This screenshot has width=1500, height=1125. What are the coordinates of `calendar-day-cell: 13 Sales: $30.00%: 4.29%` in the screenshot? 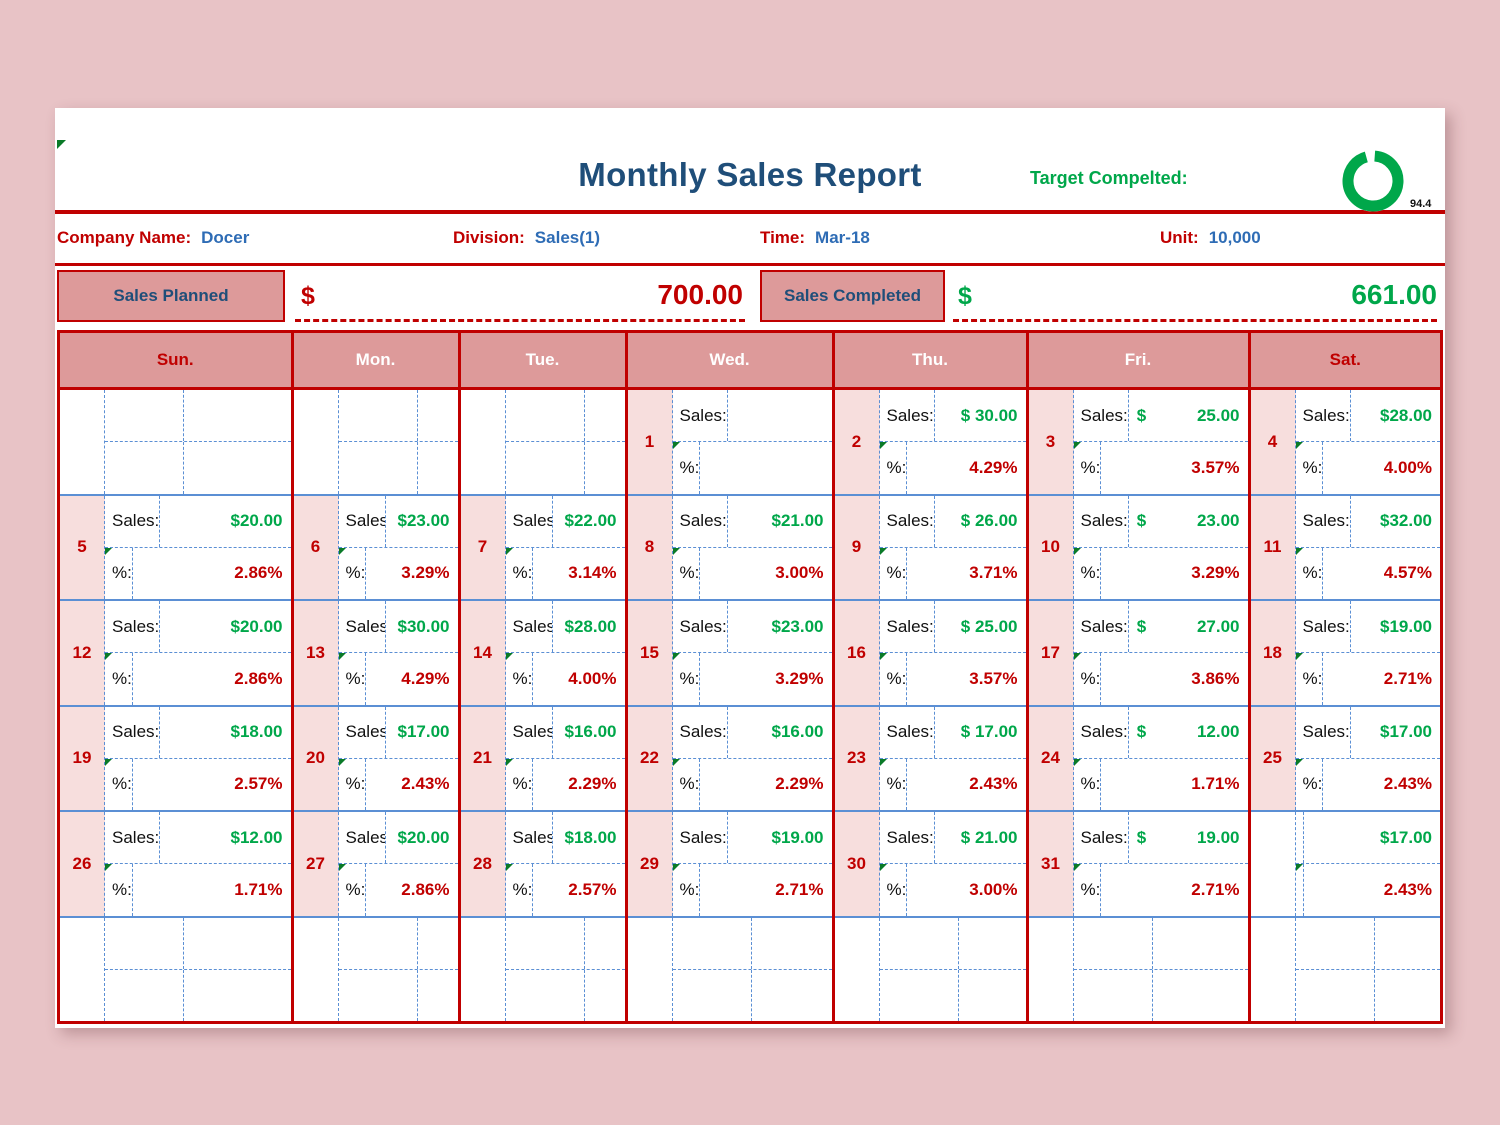 It's located at (376, 653).